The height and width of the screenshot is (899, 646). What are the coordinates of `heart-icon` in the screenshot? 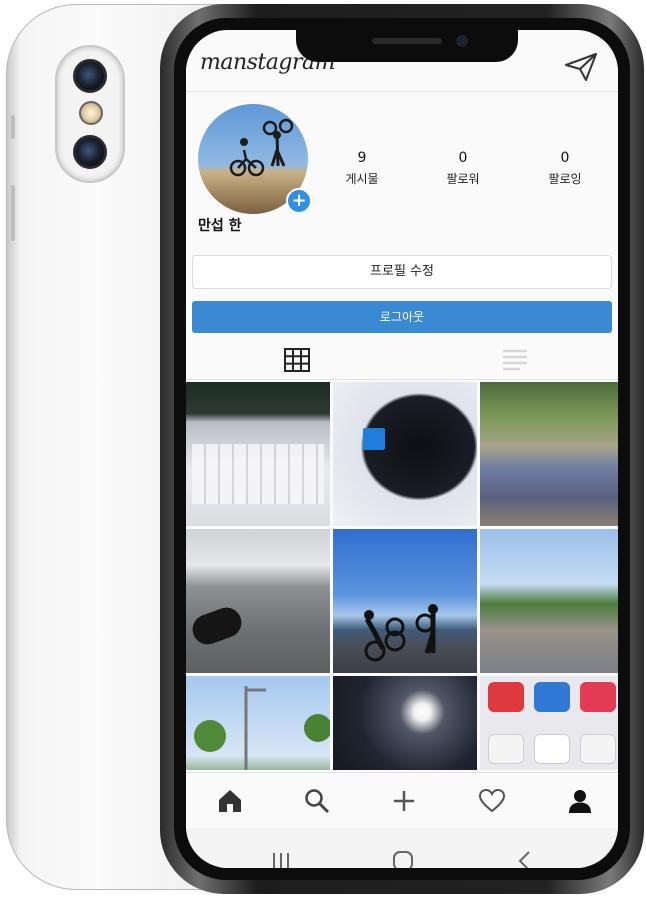 It's located at (492, 801).